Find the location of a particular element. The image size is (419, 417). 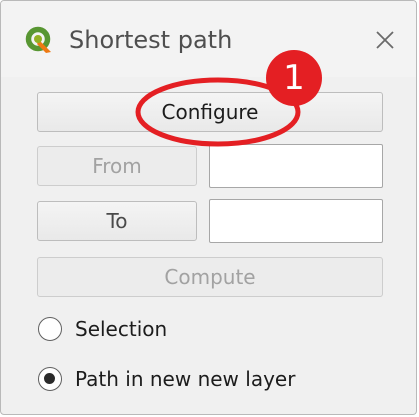

from-field is located at coordinates (296, 166).